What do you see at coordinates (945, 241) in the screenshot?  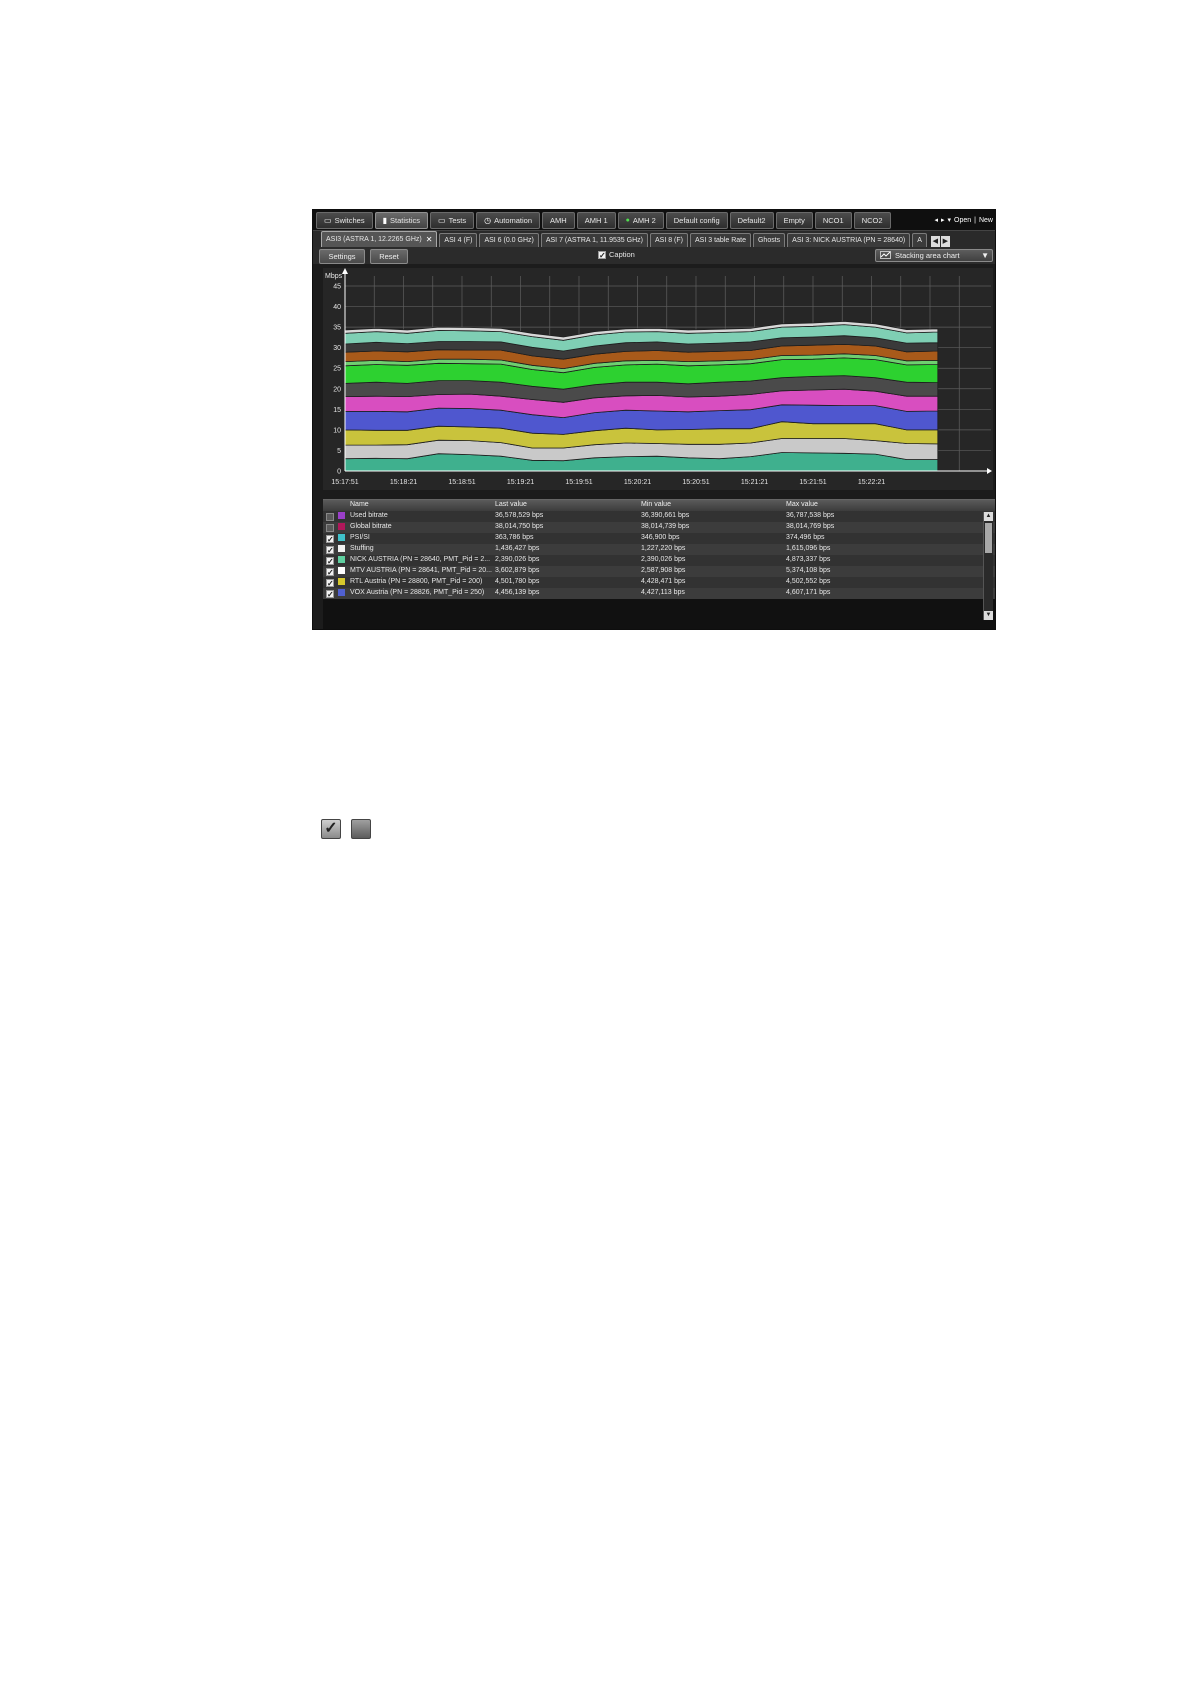 I see `tab-scroll-right-icon: ▶` at bounding box center [945, 241].